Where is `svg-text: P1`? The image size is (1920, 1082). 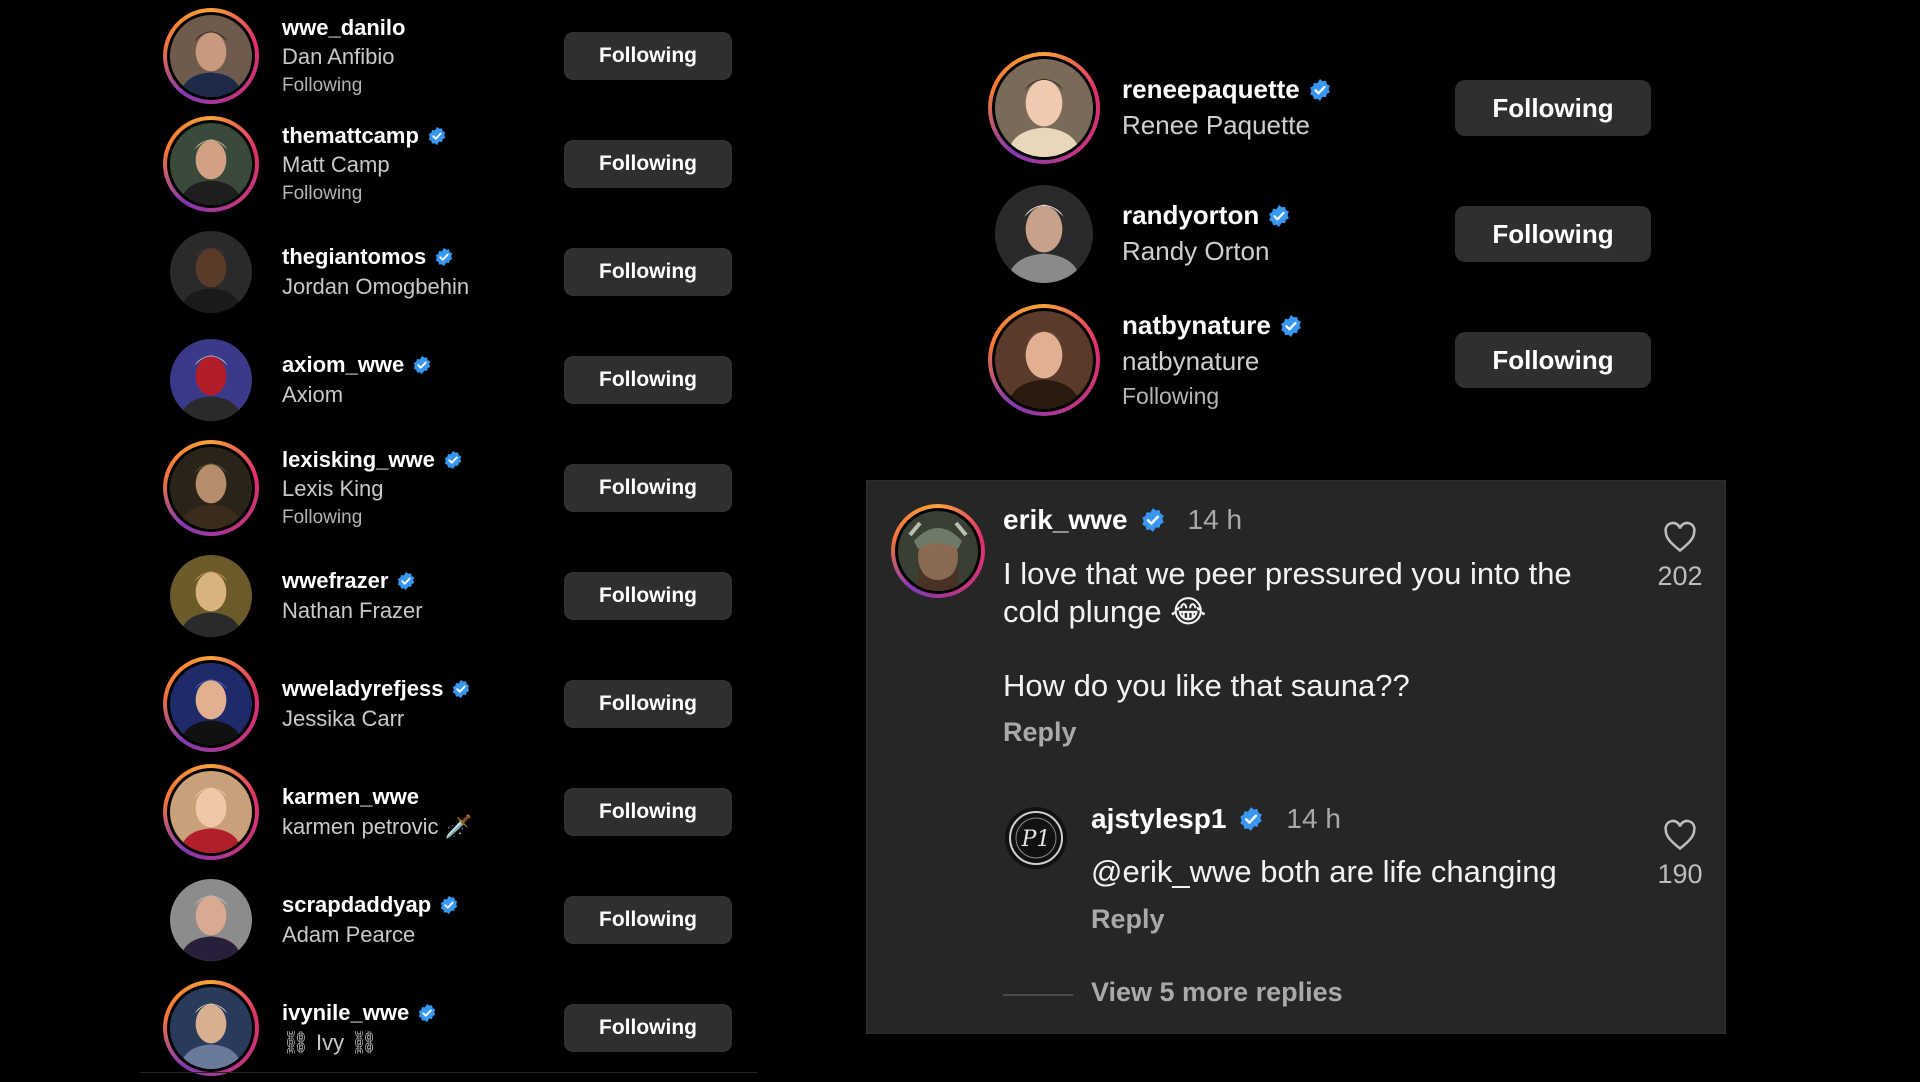 svg-text: P1 is located at coordinates (1036, 839).